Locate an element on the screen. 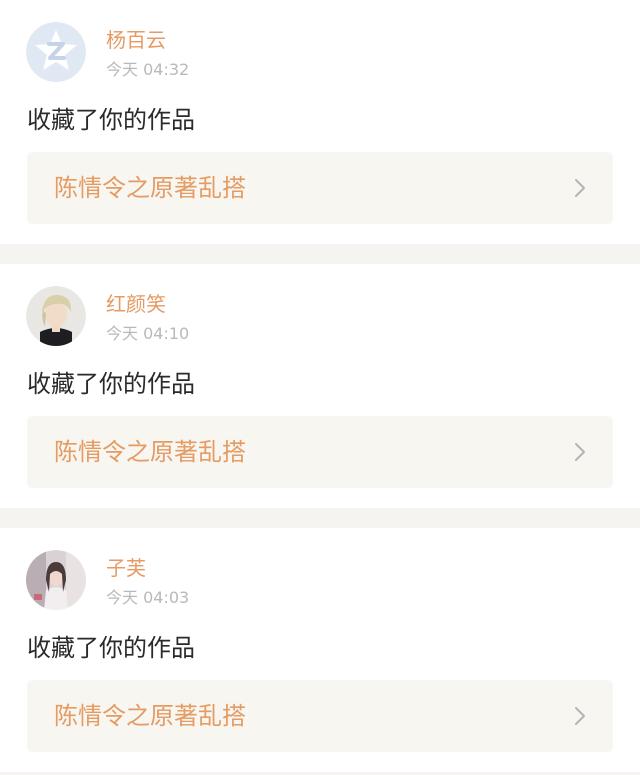  timestamp: 今天 04:32 is located at coordinates (148, 69).